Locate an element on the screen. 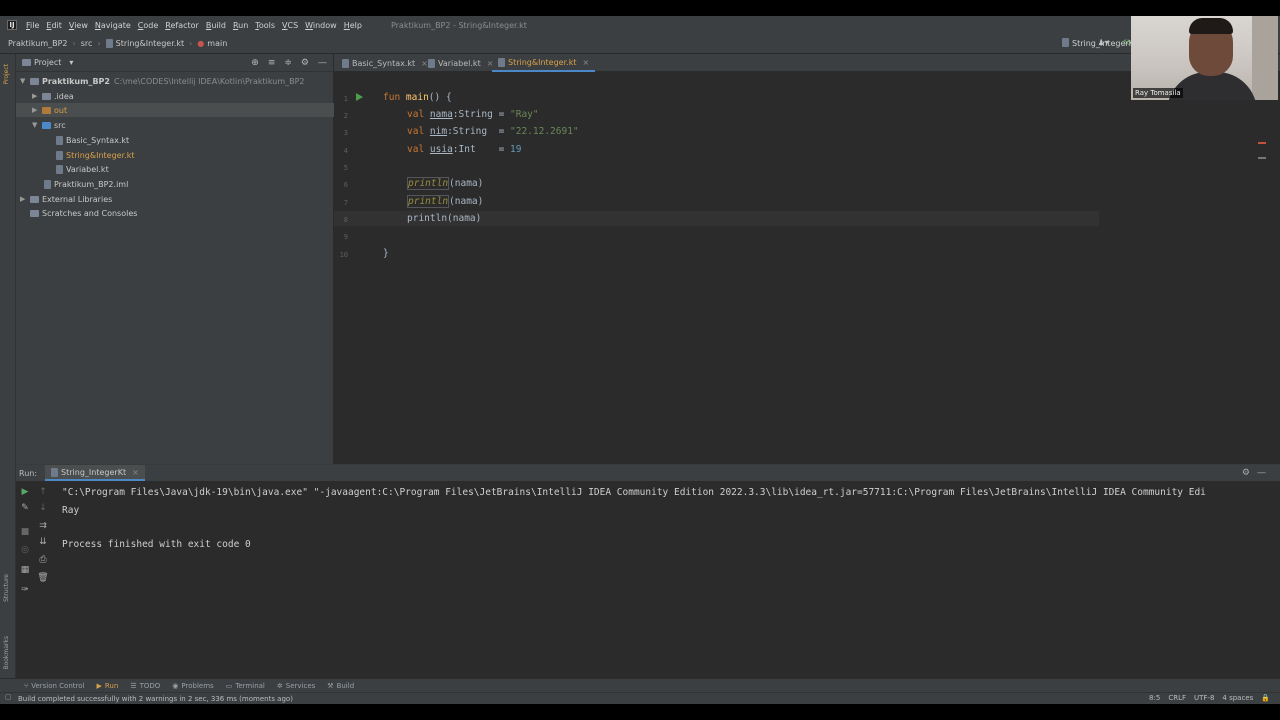 Image resolution: width=1280 pixels, height=720 pixels. function-name: main is located at coordinates (417, 97).